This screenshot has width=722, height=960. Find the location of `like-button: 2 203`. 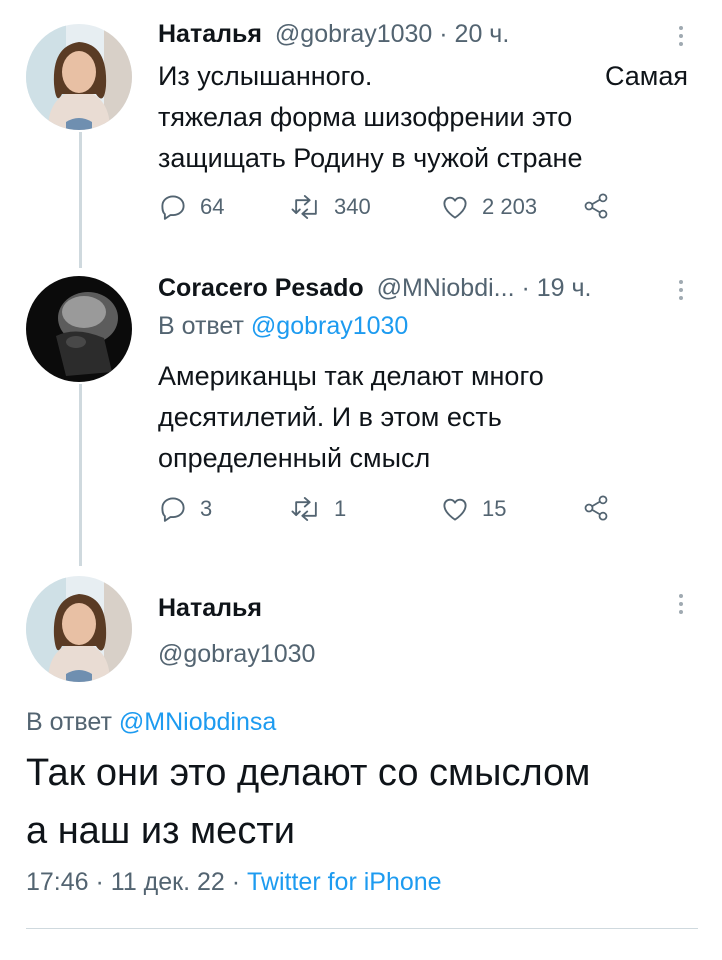

like-button: 2 203 is located at coordinates (488, 207).